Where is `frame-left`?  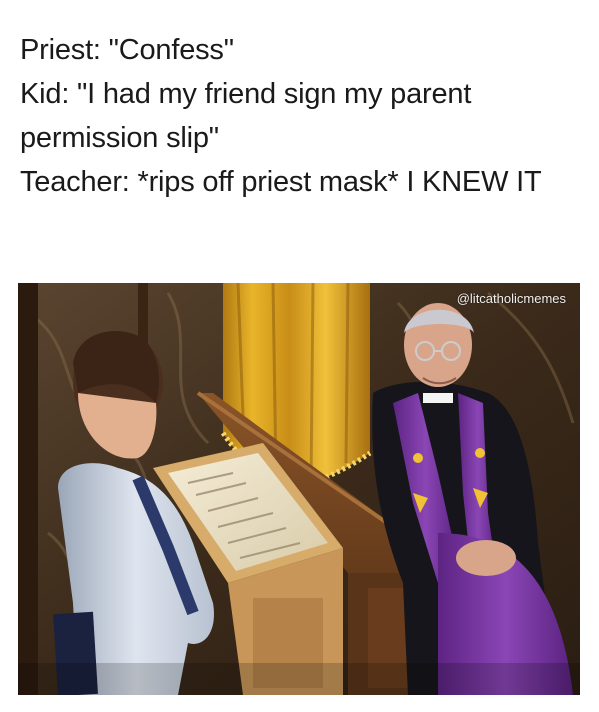 frame-left is located at coordinates (28, 489).